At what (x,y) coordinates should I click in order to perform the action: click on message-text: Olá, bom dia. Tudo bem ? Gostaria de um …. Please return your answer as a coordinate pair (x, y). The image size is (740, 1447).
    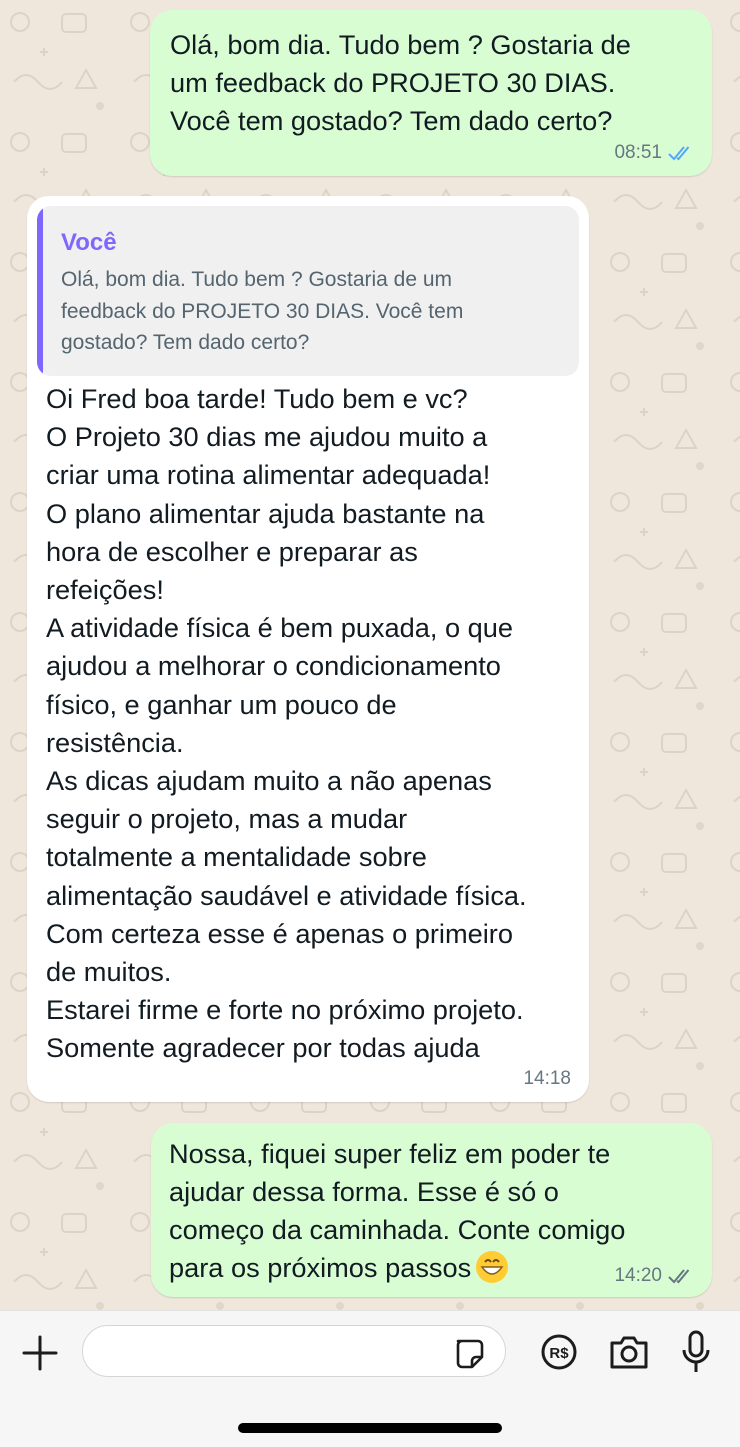
    Looking at the image, I should click on (400, 82).